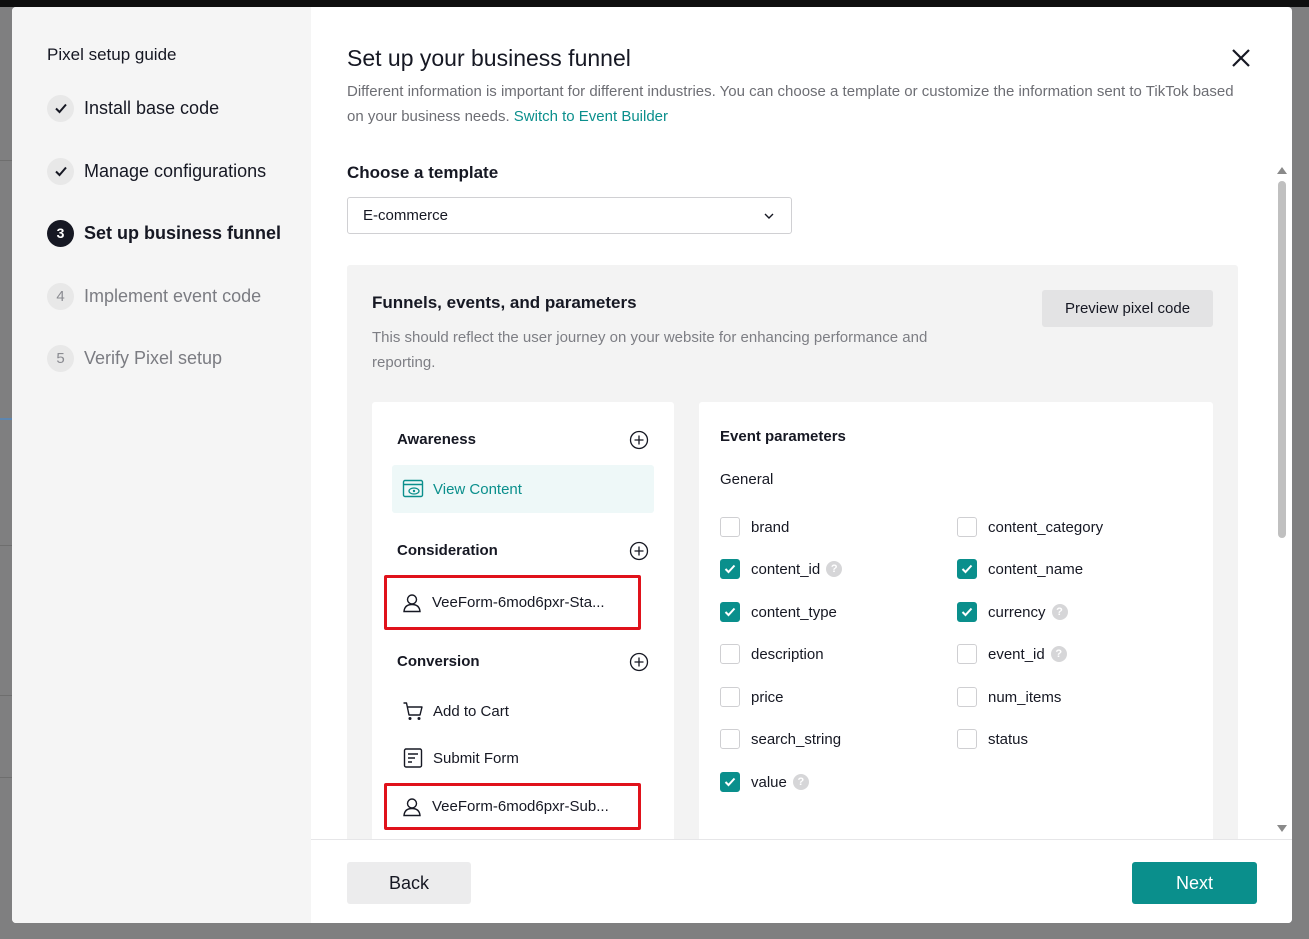 Image resolution: width=1309 pixels, height=939 pixels. Describe the element at coordinates (60, 233) in the screenshot. I see `step-number: 3` at that location.